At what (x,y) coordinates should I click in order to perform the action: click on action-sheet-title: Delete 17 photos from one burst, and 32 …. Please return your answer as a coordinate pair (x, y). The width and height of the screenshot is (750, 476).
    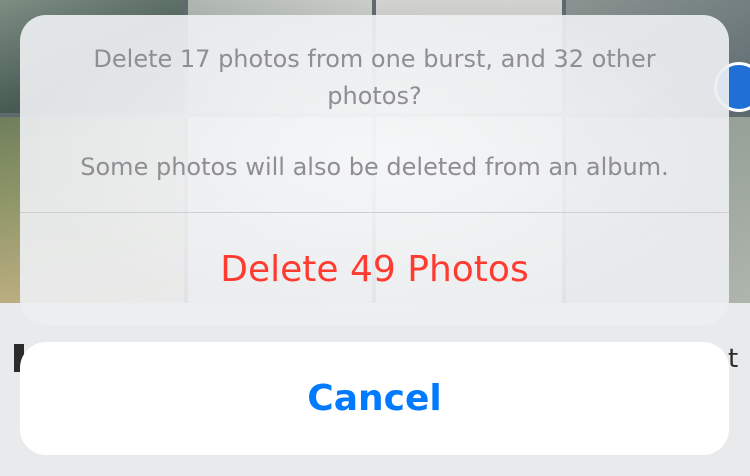
    Looking at the image, I should click on (374, 77).